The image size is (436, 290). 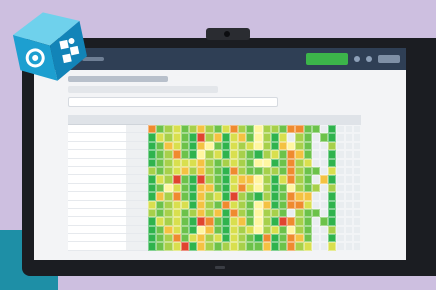 What do you see at coordinates (143, 89) in the screenshot?
I see `filter-bar` at bounding box center [143, 89].